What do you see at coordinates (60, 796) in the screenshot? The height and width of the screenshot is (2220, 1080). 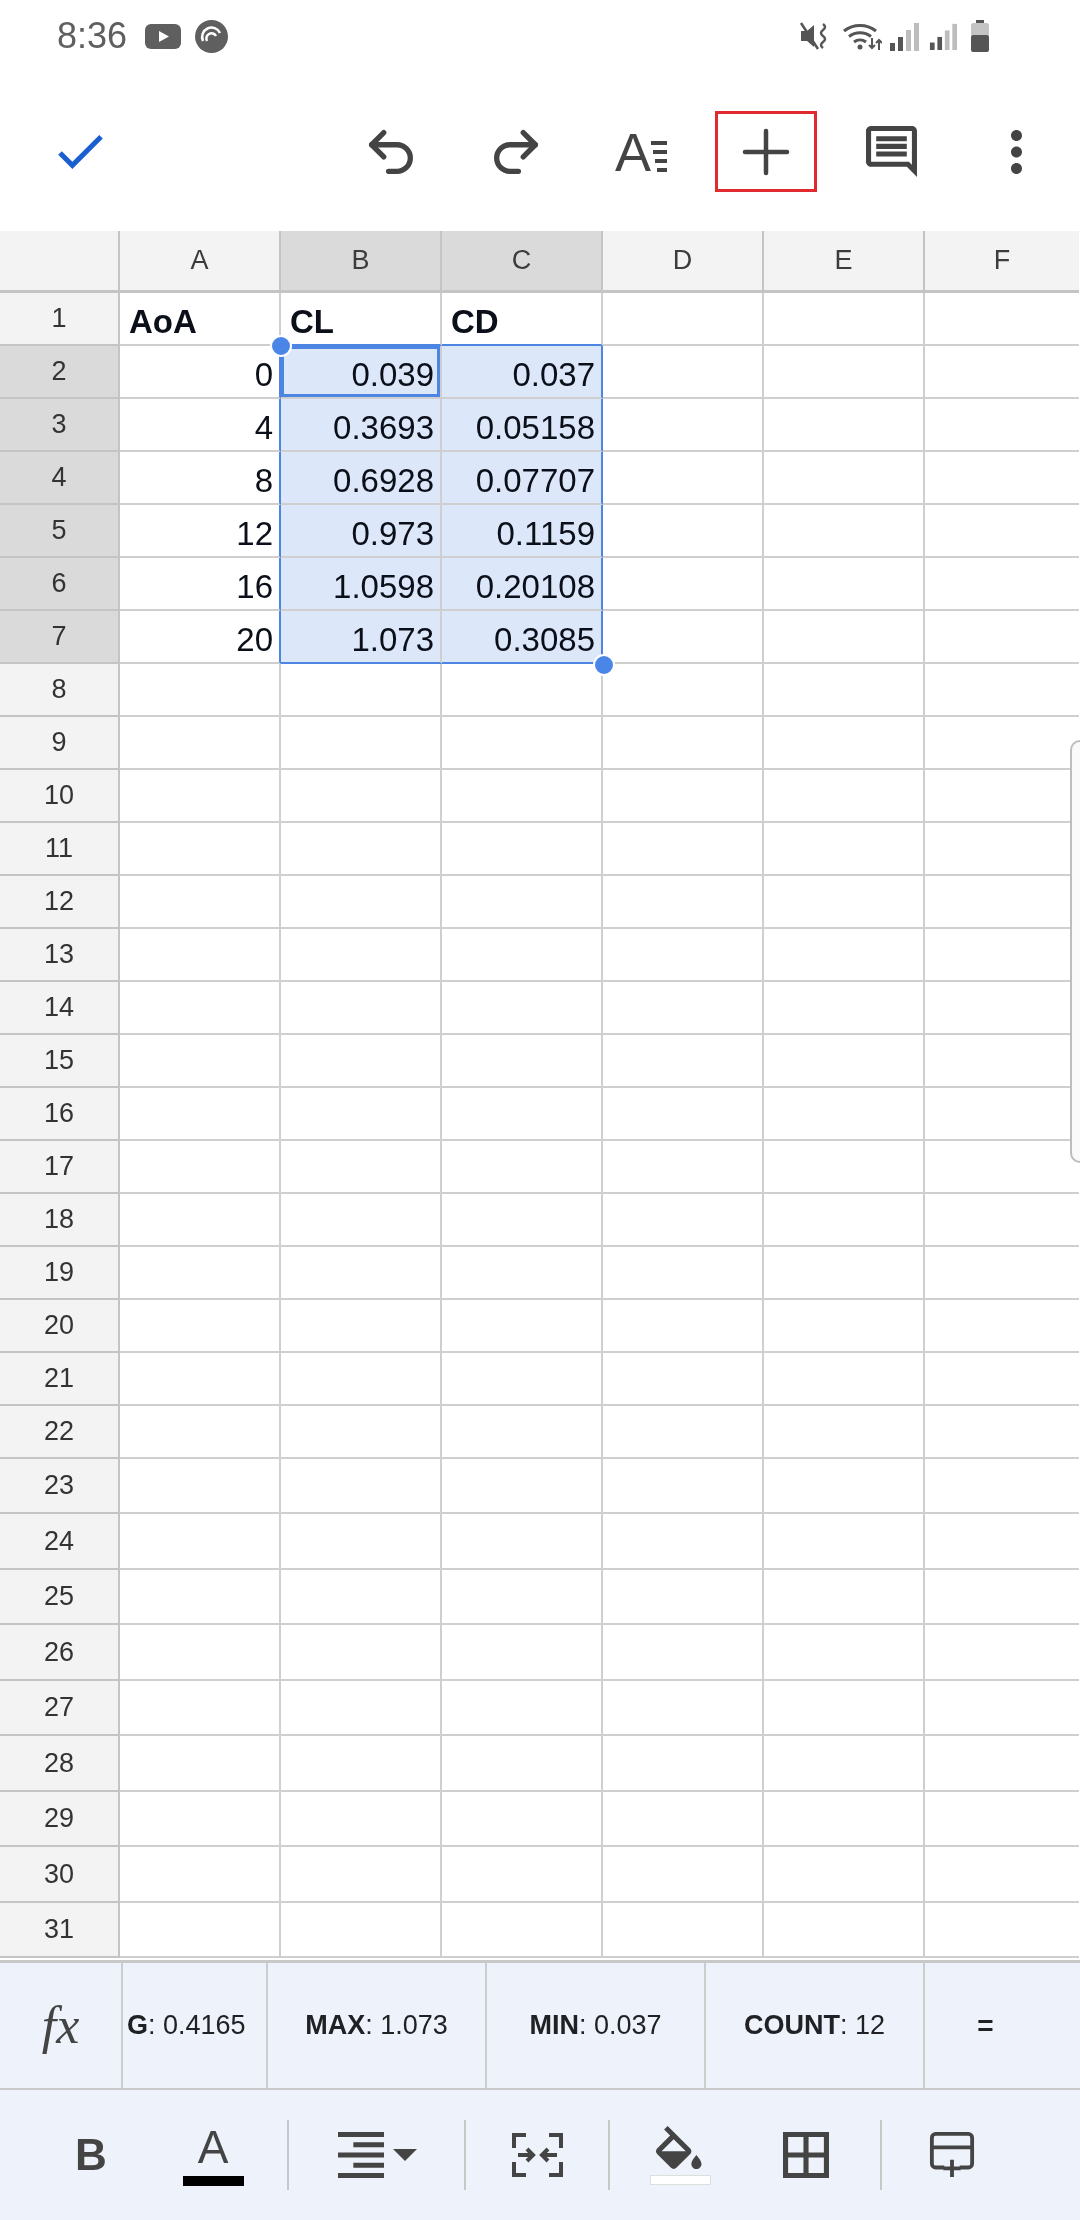 I see `row-header: 10` at bounding box center [60, 796].